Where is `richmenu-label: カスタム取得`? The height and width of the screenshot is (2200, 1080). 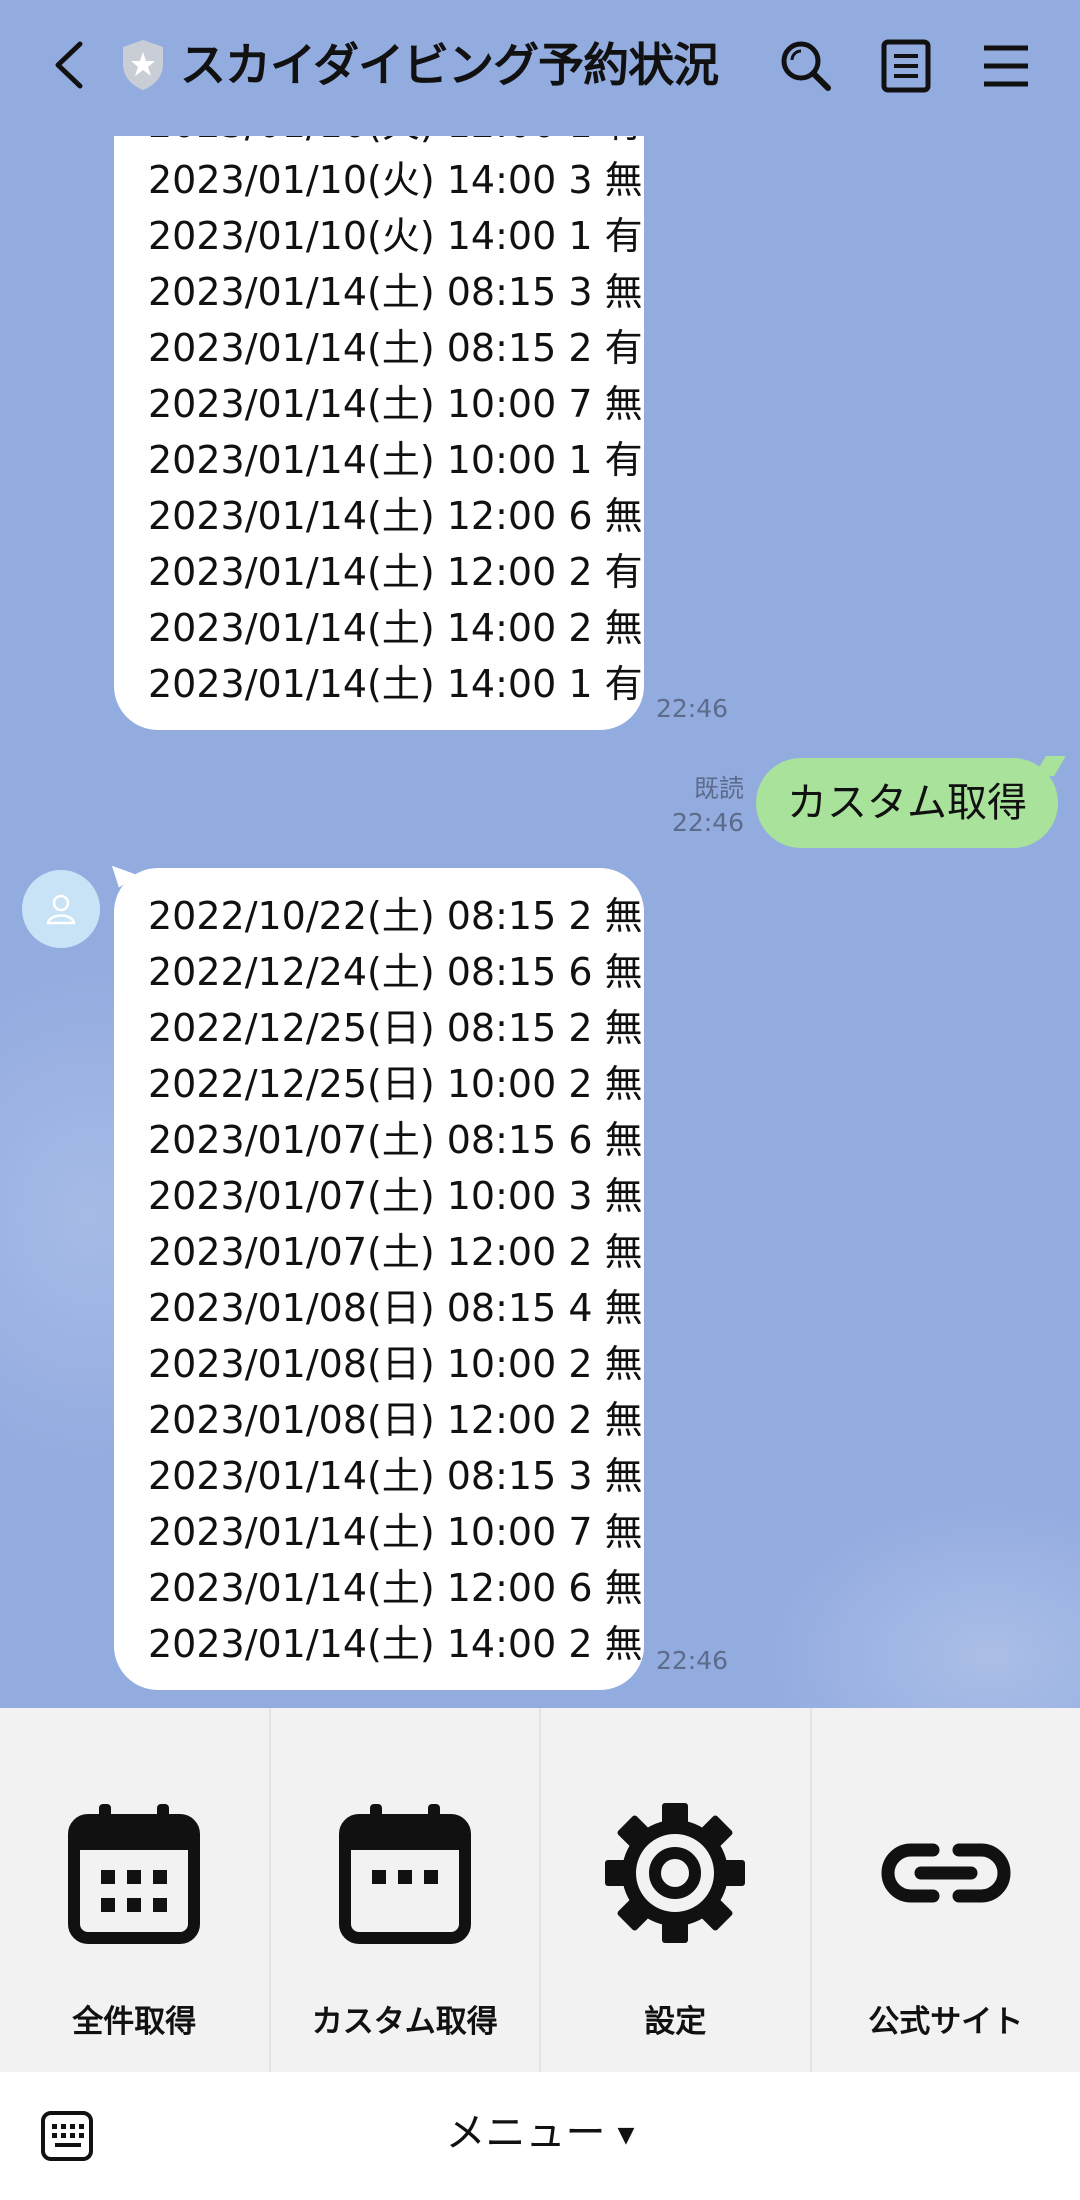
richmenu-label: カスタム取得 is located at coordinates (404, 2022).